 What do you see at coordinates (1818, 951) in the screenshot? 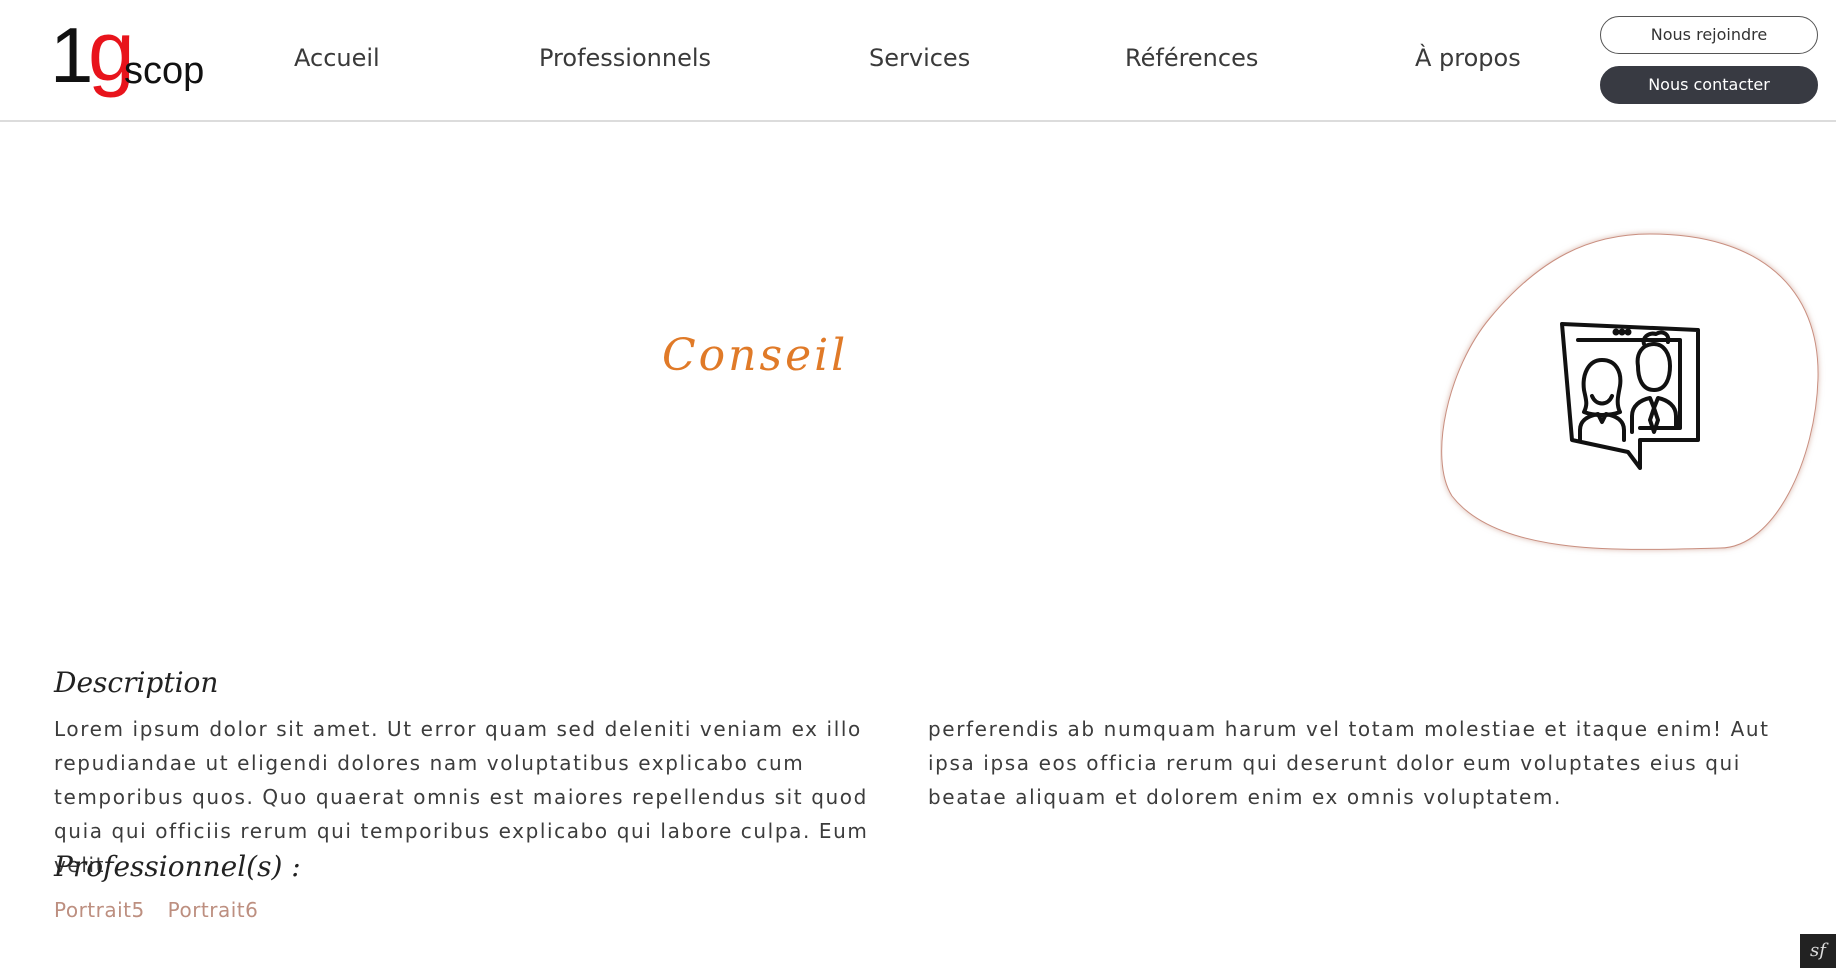
I see `symfony-toolbar-icon: sf` at bounding box center [1818, 951].